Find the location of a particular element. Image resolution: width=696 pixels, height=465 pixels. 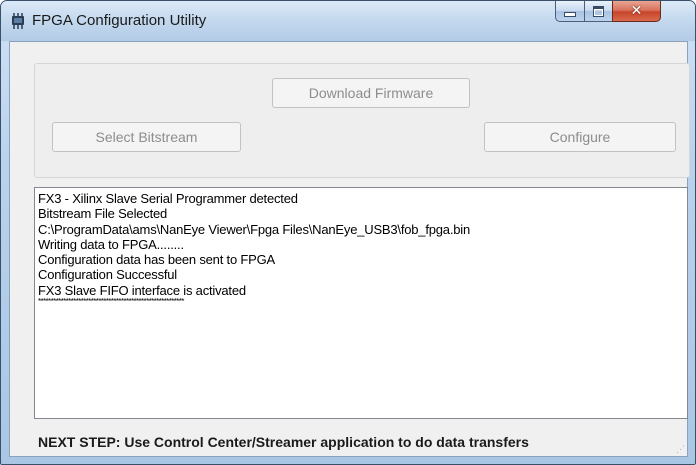

download-firmware-button: Download Firmware is located at coordinates (371, 93).